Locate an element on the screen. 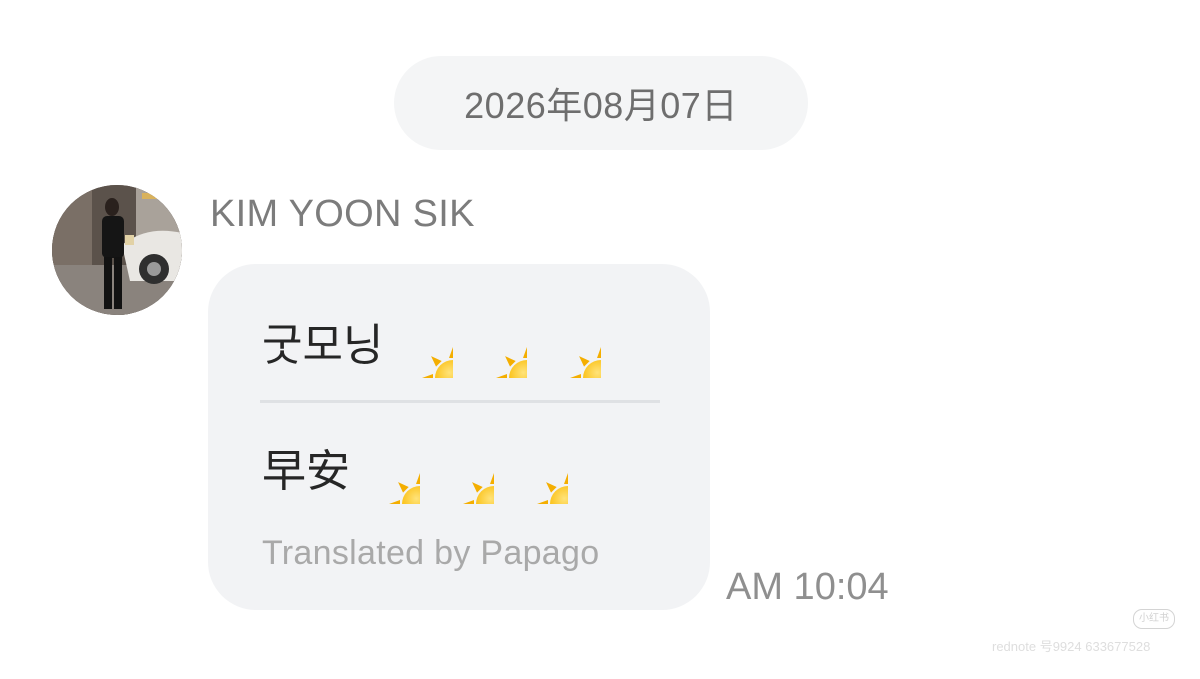 The width and height of the screenshot is (1200, 679). avatar-photo is located at coordinates (117, 250).